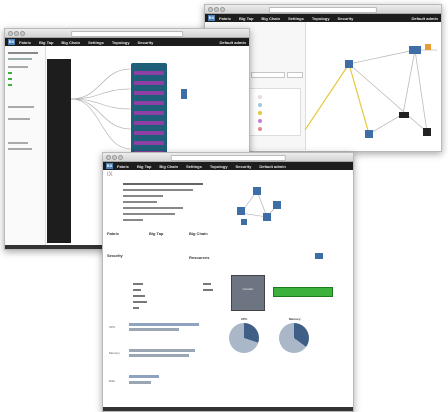 The height and width of the screenshot is (412, 448). I want to click on mini-topology, so click(261, 206).